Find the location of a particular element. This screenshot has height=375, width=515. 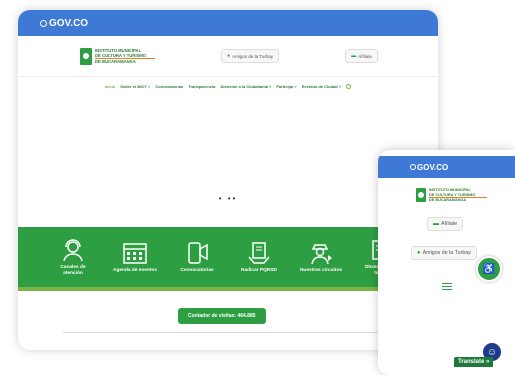

service-label: Canales de atención is located at coordinates (73, 270).